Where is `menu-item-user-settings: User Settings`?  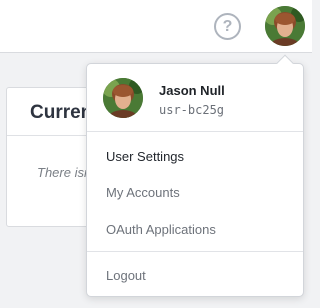
menu-item-user-settings: User Settings is located at coordinates (145, 156).